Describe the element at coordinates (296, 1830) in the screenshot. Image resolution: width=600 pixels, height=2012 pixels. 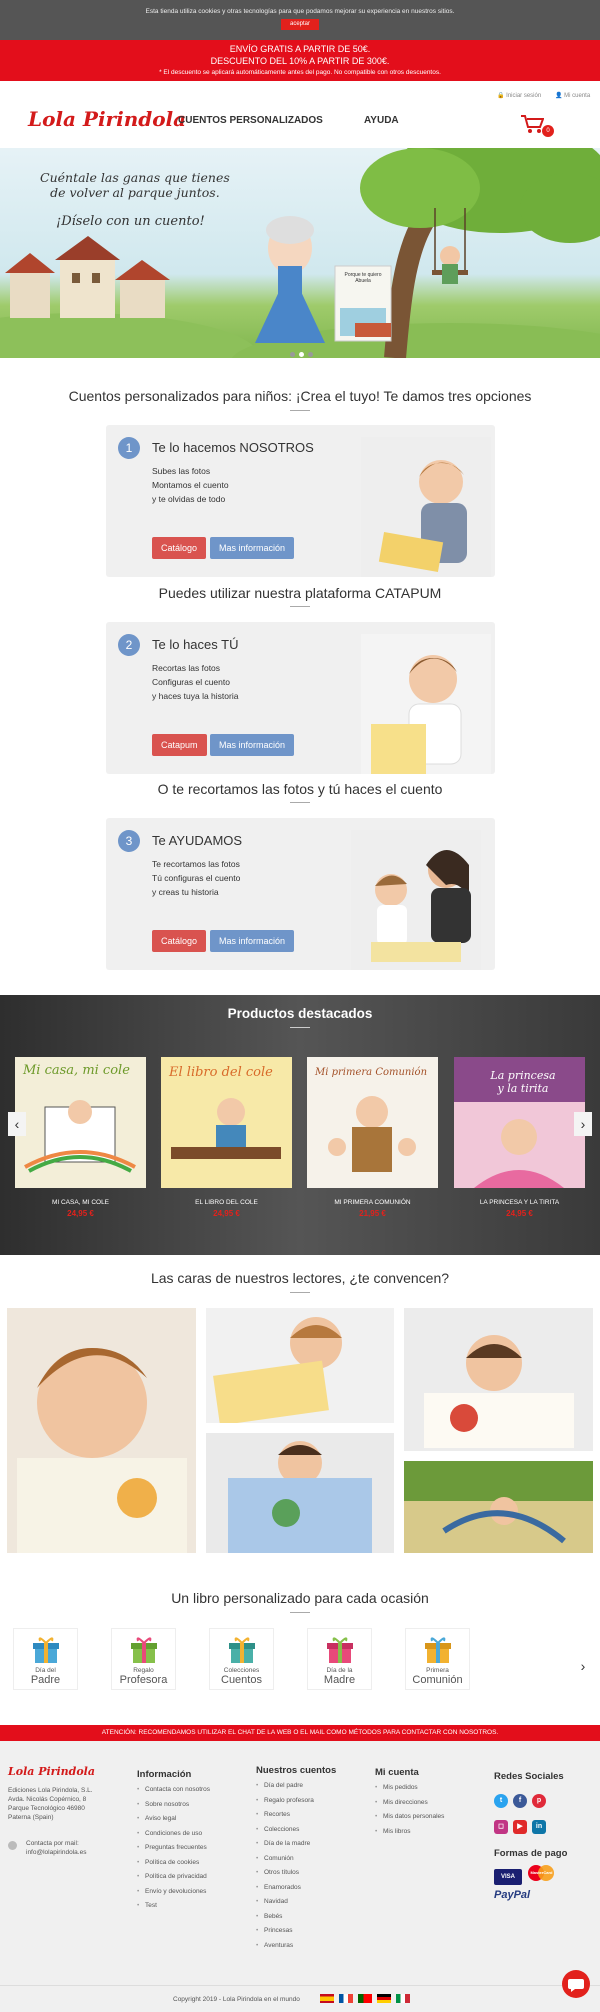
I see `footer-link: Colecciones` at that location.